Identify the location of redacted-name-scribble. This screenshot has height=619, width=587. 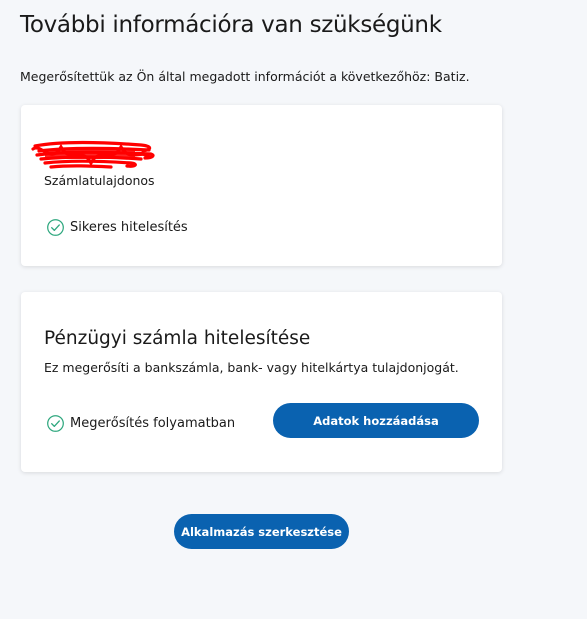
(93, 154).